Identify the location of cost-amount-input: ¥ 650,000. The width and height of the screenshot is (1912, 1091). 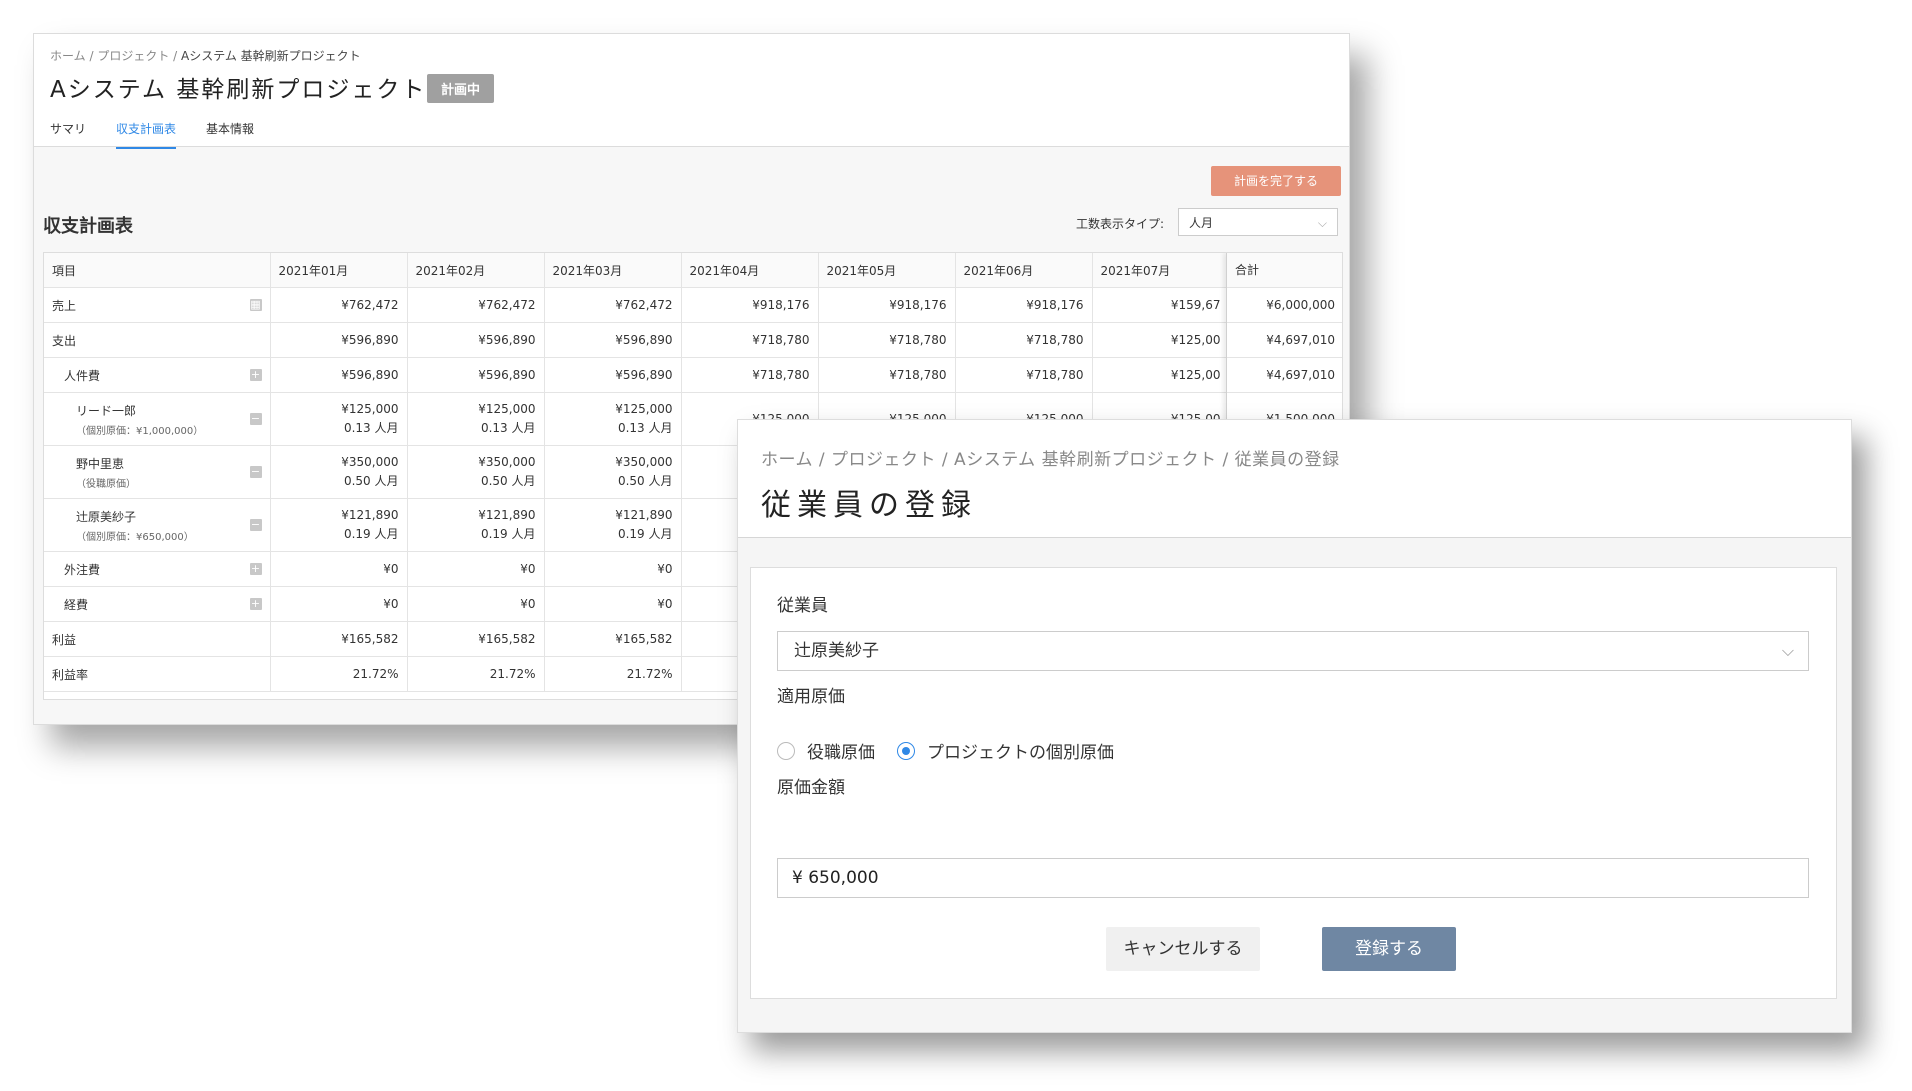
(1293, 878).